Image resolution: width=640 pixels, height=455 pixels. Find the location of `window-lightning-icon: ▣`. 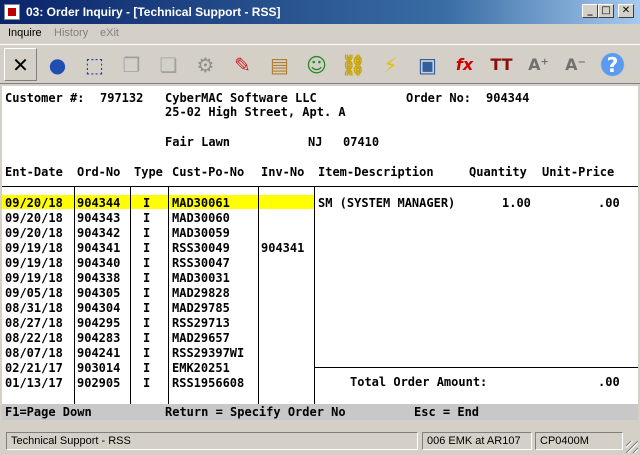

window-lightning-icon: ▣ is located at coordinates (427, 64).